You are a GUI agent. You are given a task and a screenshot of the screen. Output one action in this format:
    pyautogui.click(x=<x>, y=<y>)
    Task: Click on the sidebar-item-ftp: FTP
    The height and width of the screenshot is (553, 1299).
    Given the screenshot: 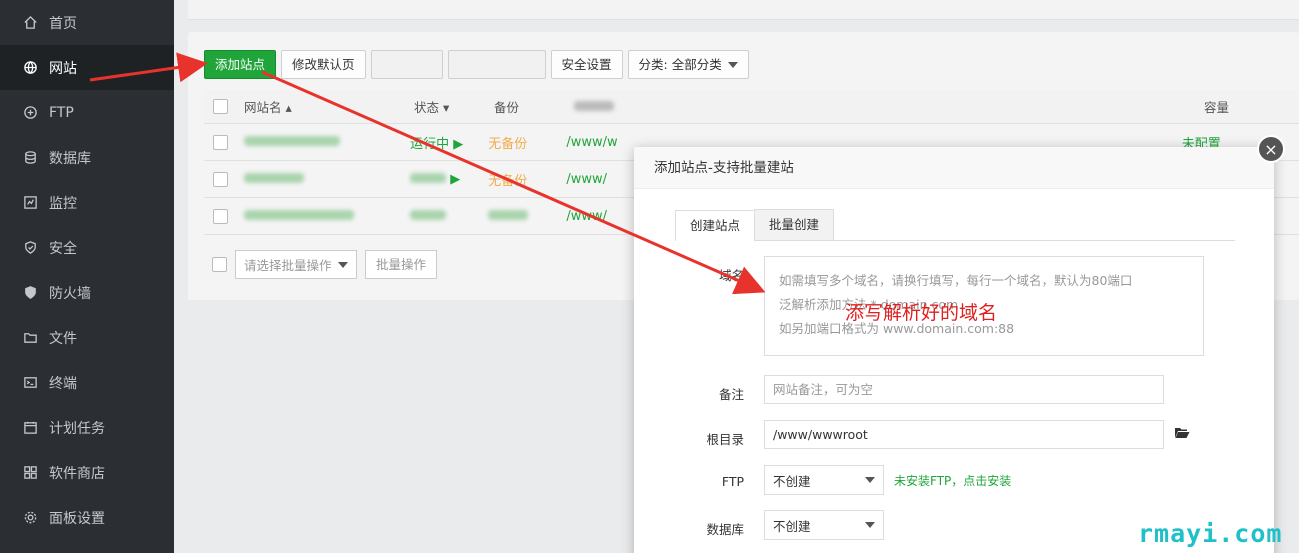 What is the action you would take?
    pyautogui.click(x=87, y=112)
    